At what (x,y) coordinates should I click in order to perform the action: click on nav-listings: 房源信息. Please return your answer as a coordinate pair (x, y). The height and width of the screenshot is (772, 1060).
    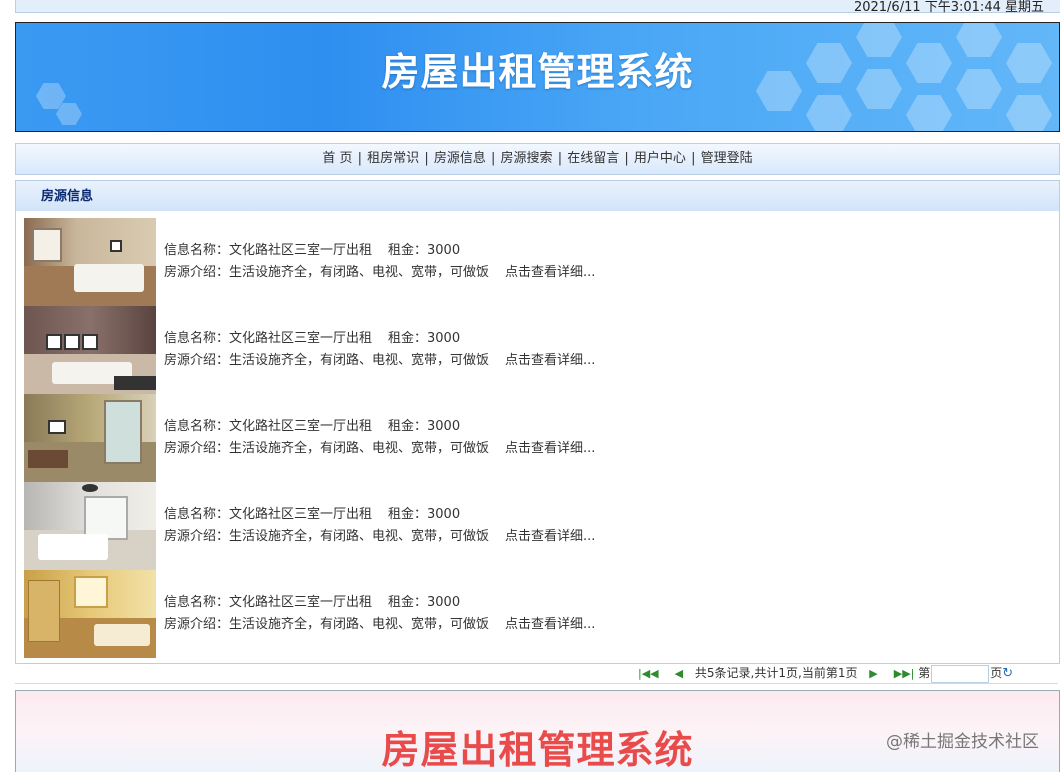
    Looking at the image, I should click on (460, 158).